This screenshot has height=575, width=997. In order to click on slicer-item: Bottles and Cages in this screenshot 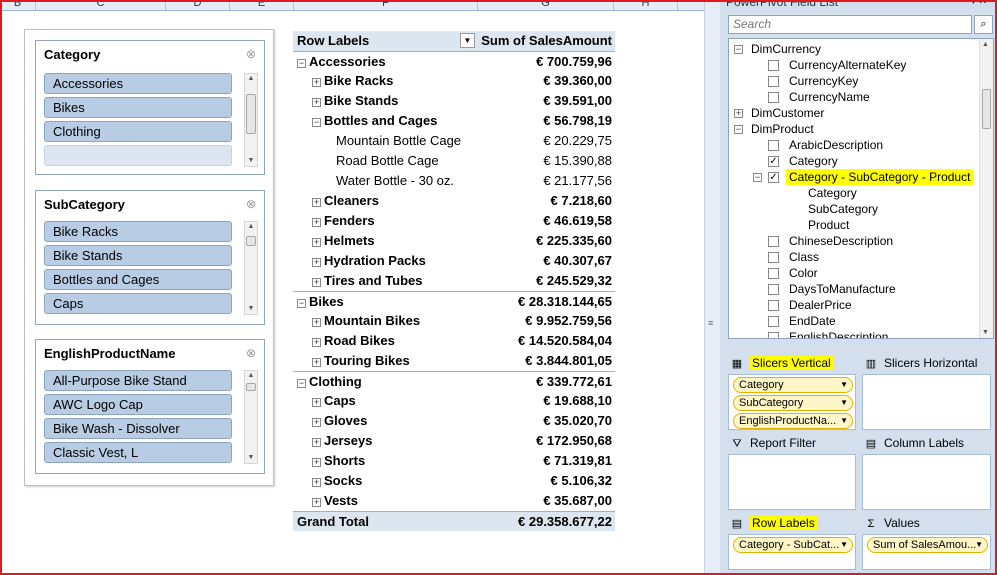, I will do `click(138, 279)`.